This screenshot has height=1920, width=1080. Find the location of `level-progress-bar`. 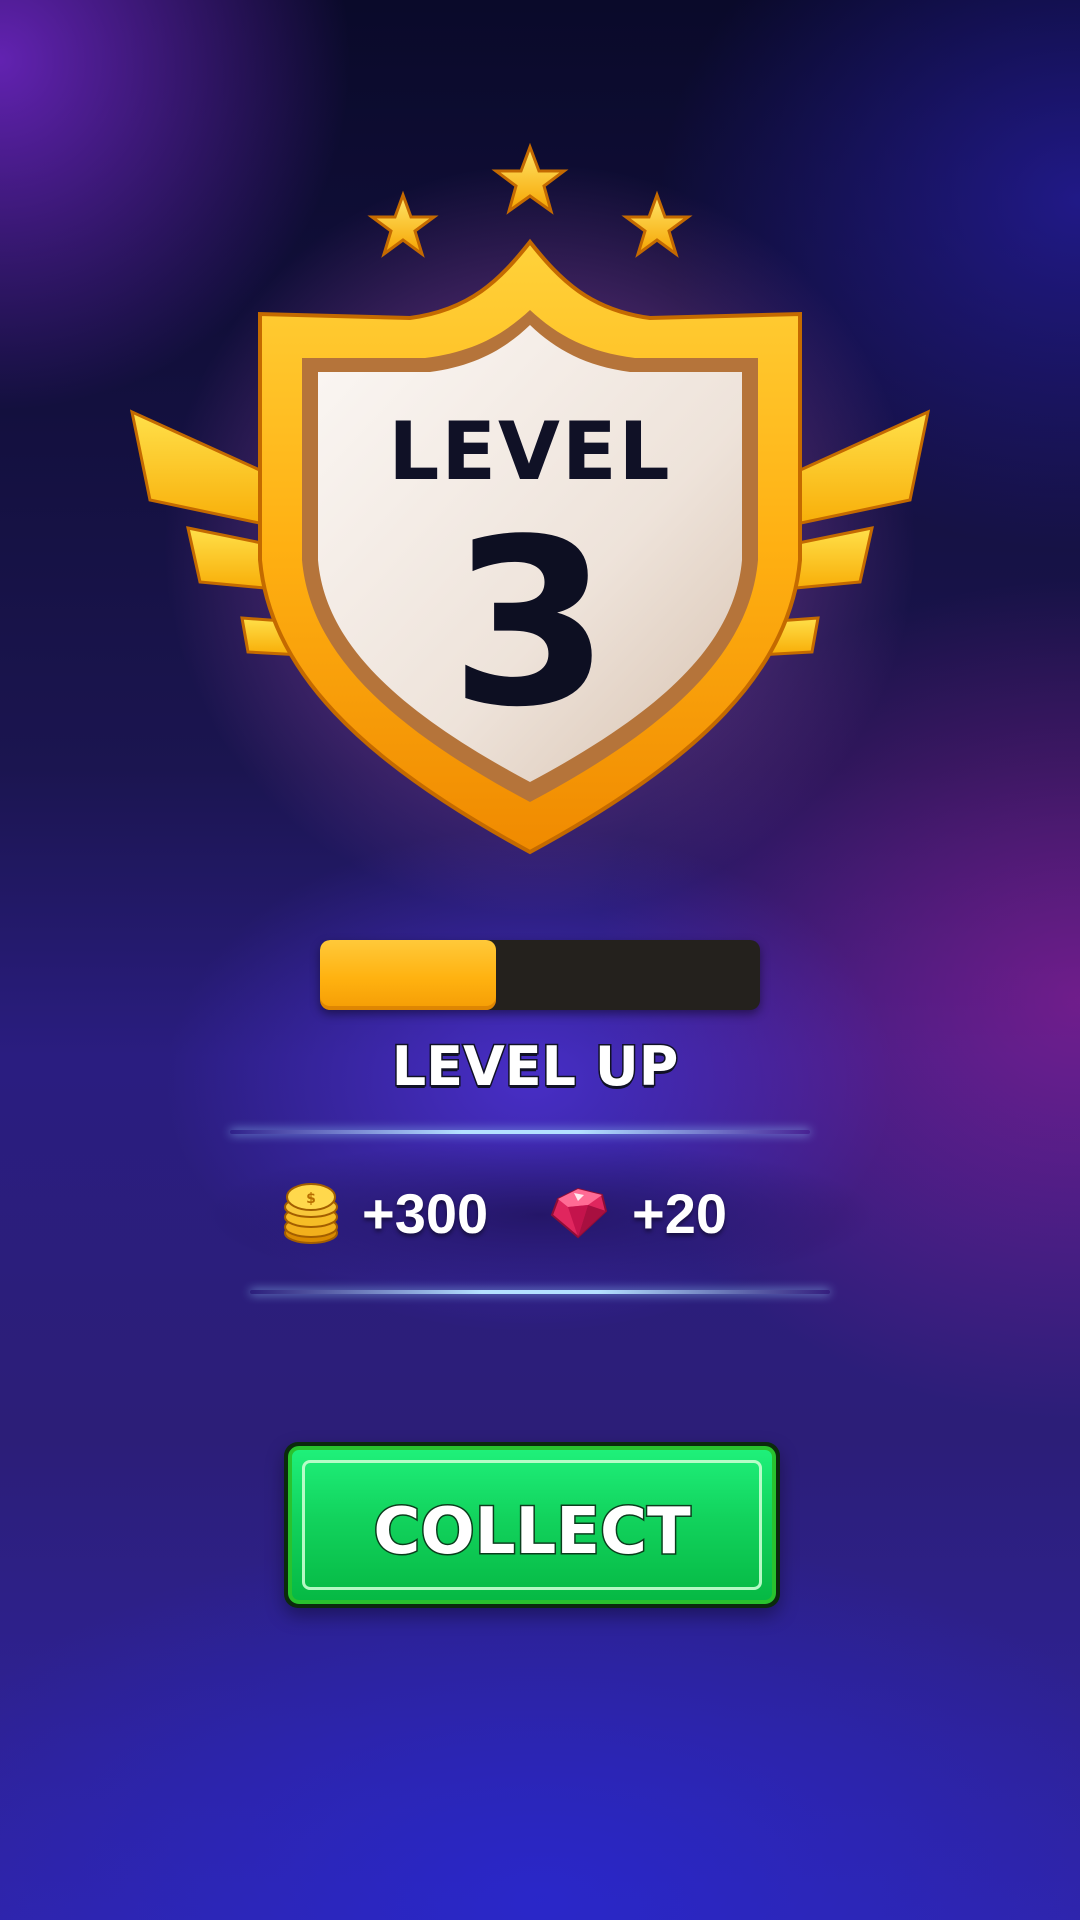

level-progress-bar is located at coordinates (540, 975).